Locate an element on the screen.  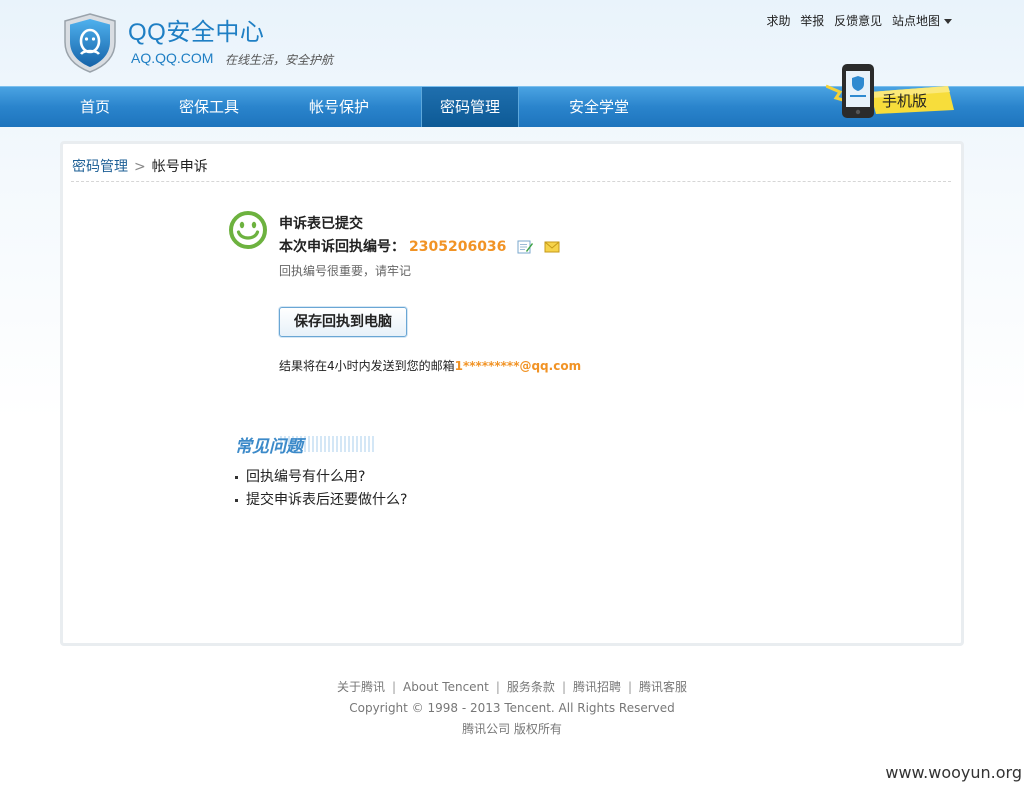
report-link: 举报 is located at coordinates (812, 21).